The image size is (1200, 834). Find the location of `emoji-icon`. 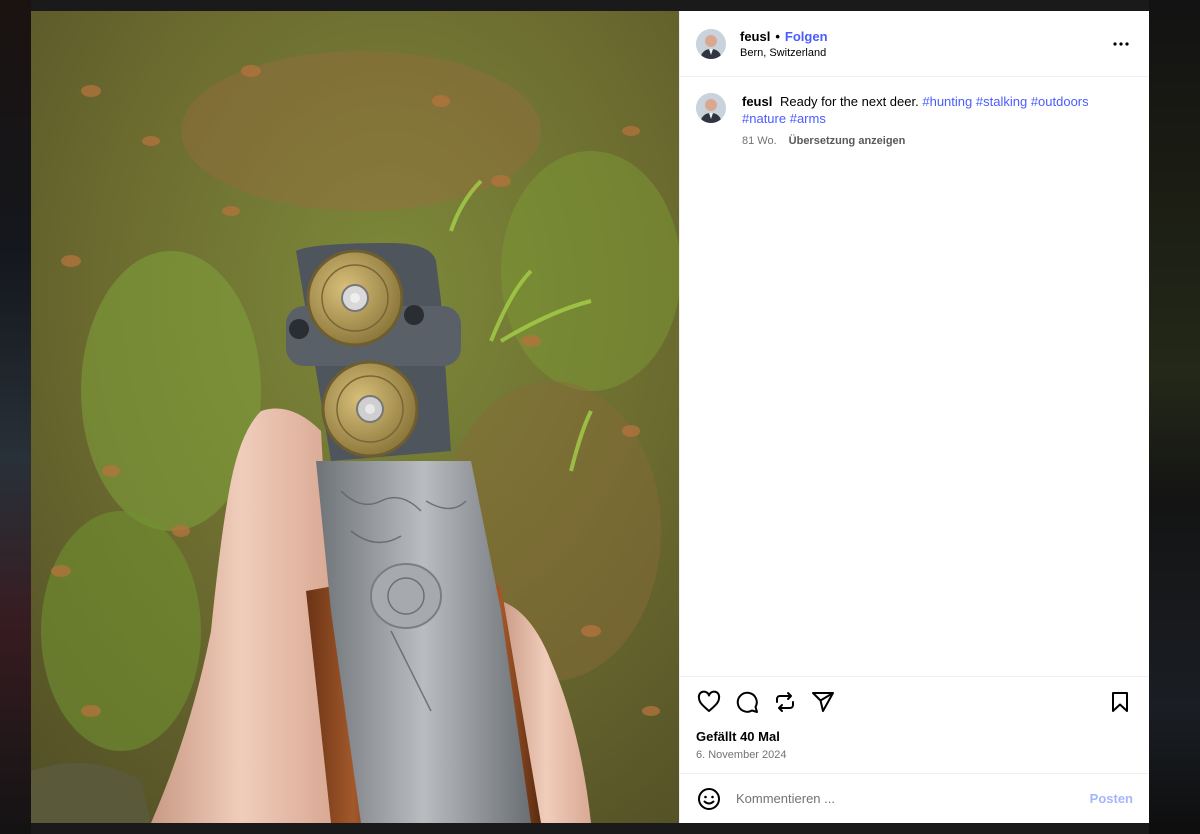

emoji-icon is located at coordinates (709, 798).